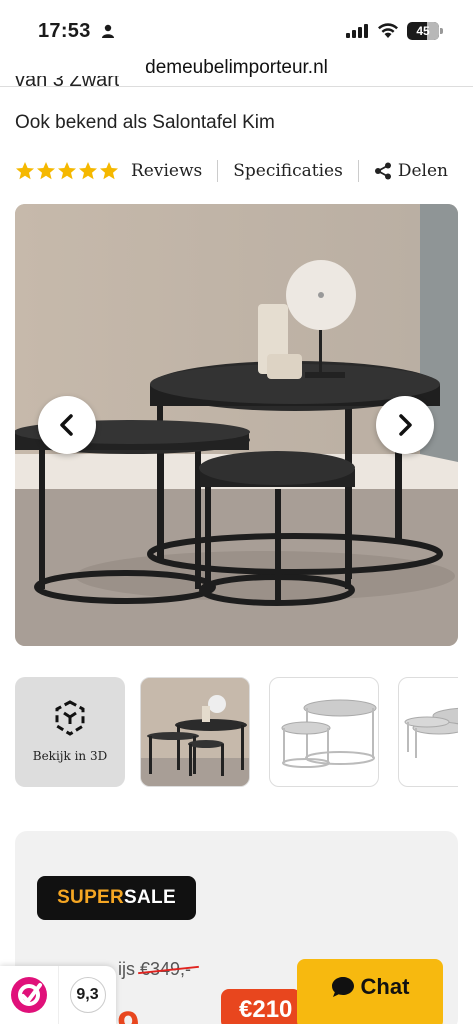 This screenshot has height=1024, width=473. What do you see at coordinates (70, 756) in the screenshot?
I see `view-3d-label: Bekijk in 3D` at bounding box center [70, 756].